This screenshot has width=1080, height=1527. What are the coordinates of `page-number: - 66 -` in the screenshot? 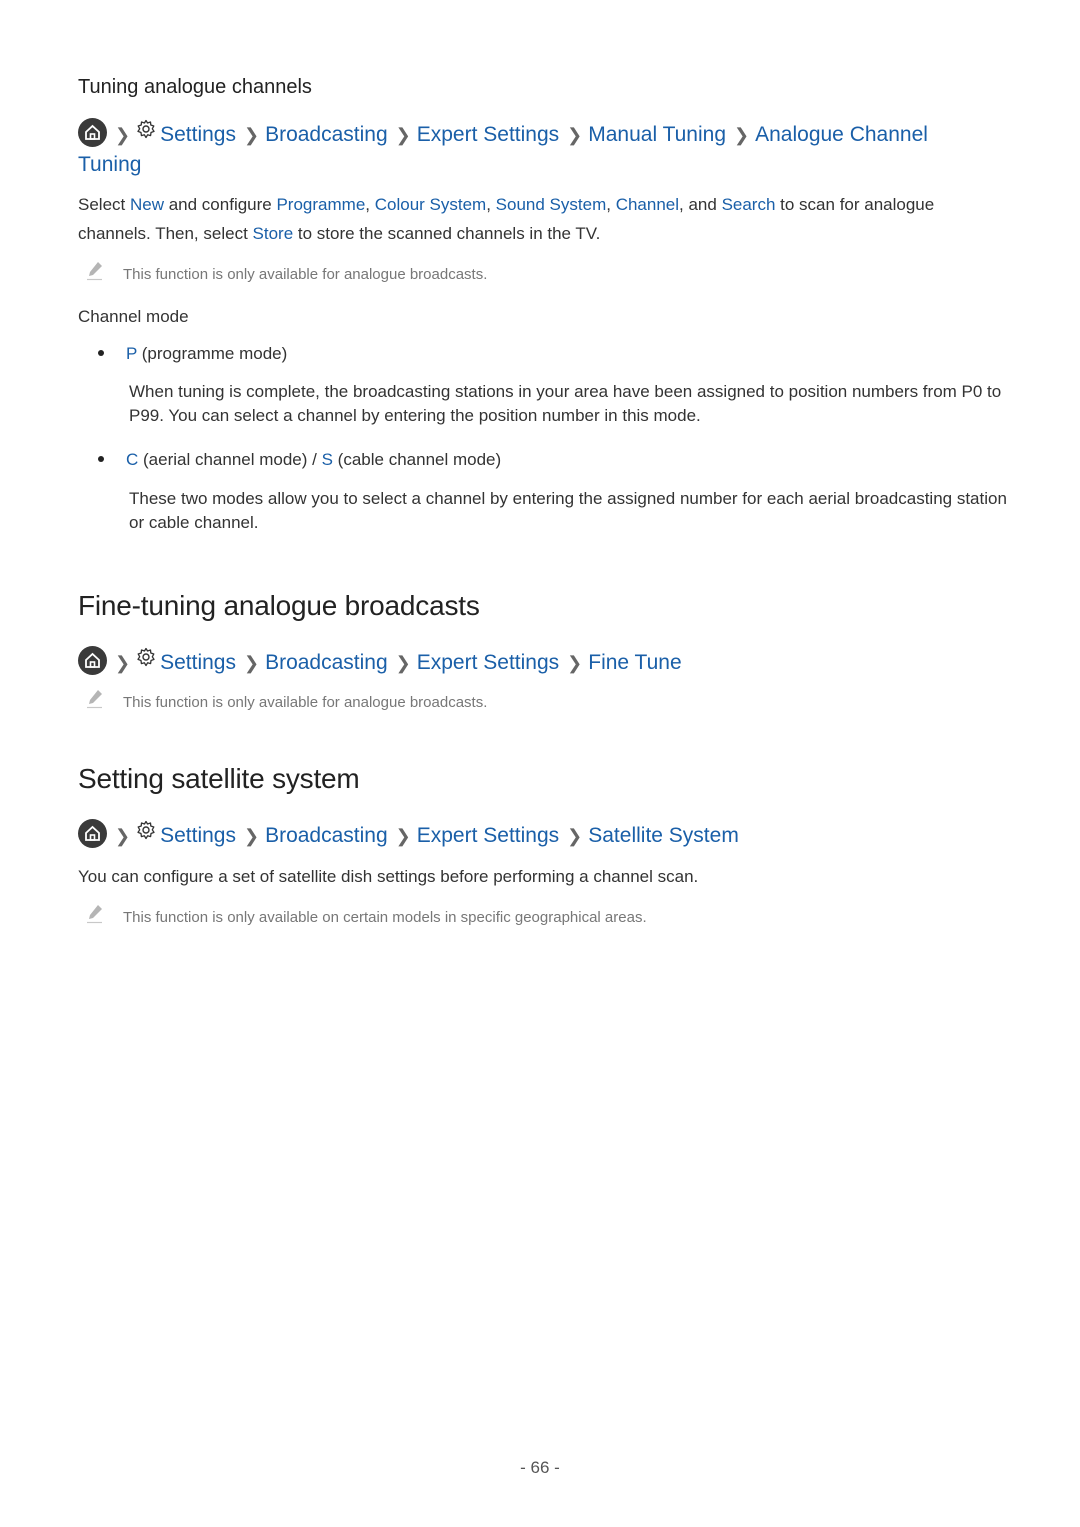 It's located at (540, 1467).